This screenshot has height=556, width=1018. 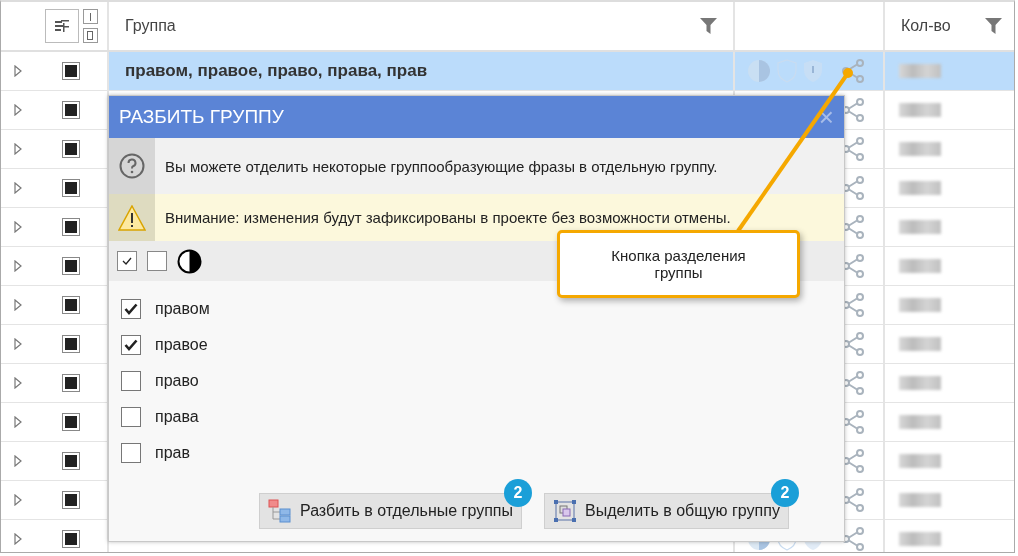 I want to click on phrase-label: правом, so click(x=182, y=309).